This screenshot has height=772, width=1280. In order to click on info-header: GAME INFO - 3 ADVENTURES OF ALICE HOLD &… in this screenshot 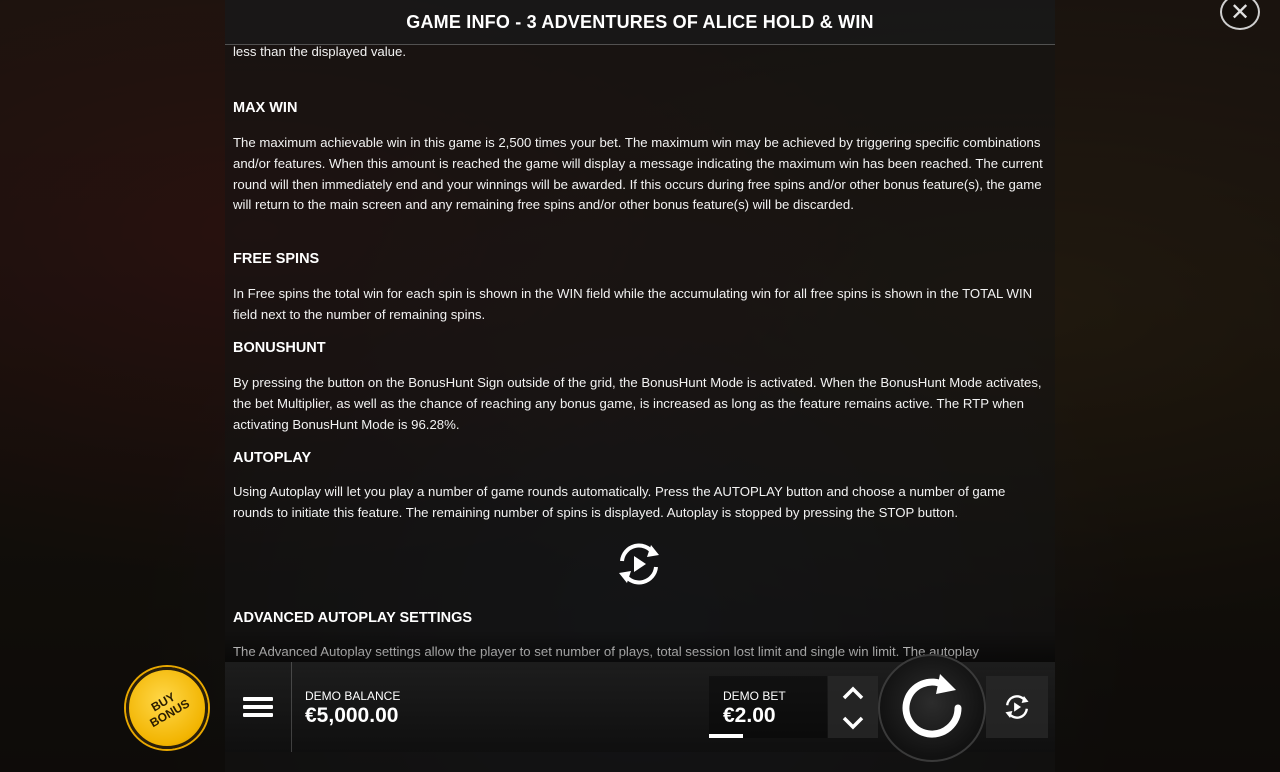, I will do `click(640, 22)`.